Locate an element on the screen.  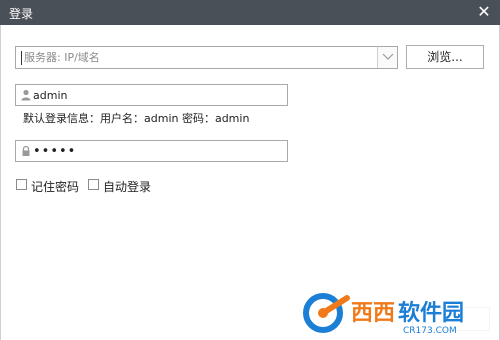
password-field is located at coordinates (151, 151).